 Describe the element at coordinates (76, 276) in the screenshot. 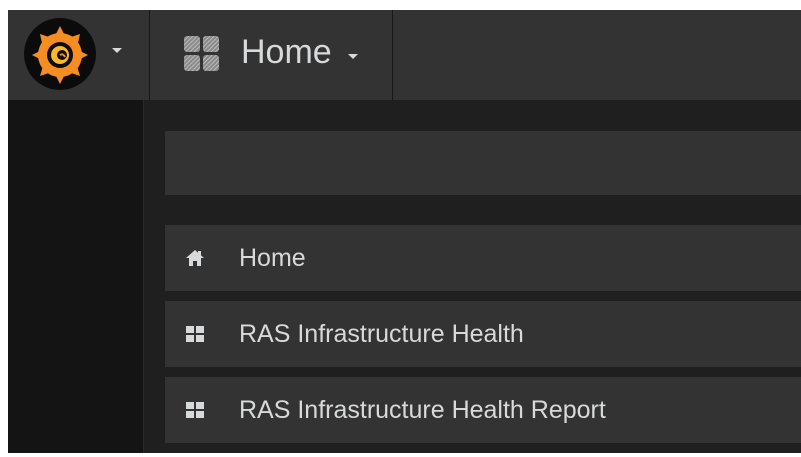

I see `side-menu` at that location.